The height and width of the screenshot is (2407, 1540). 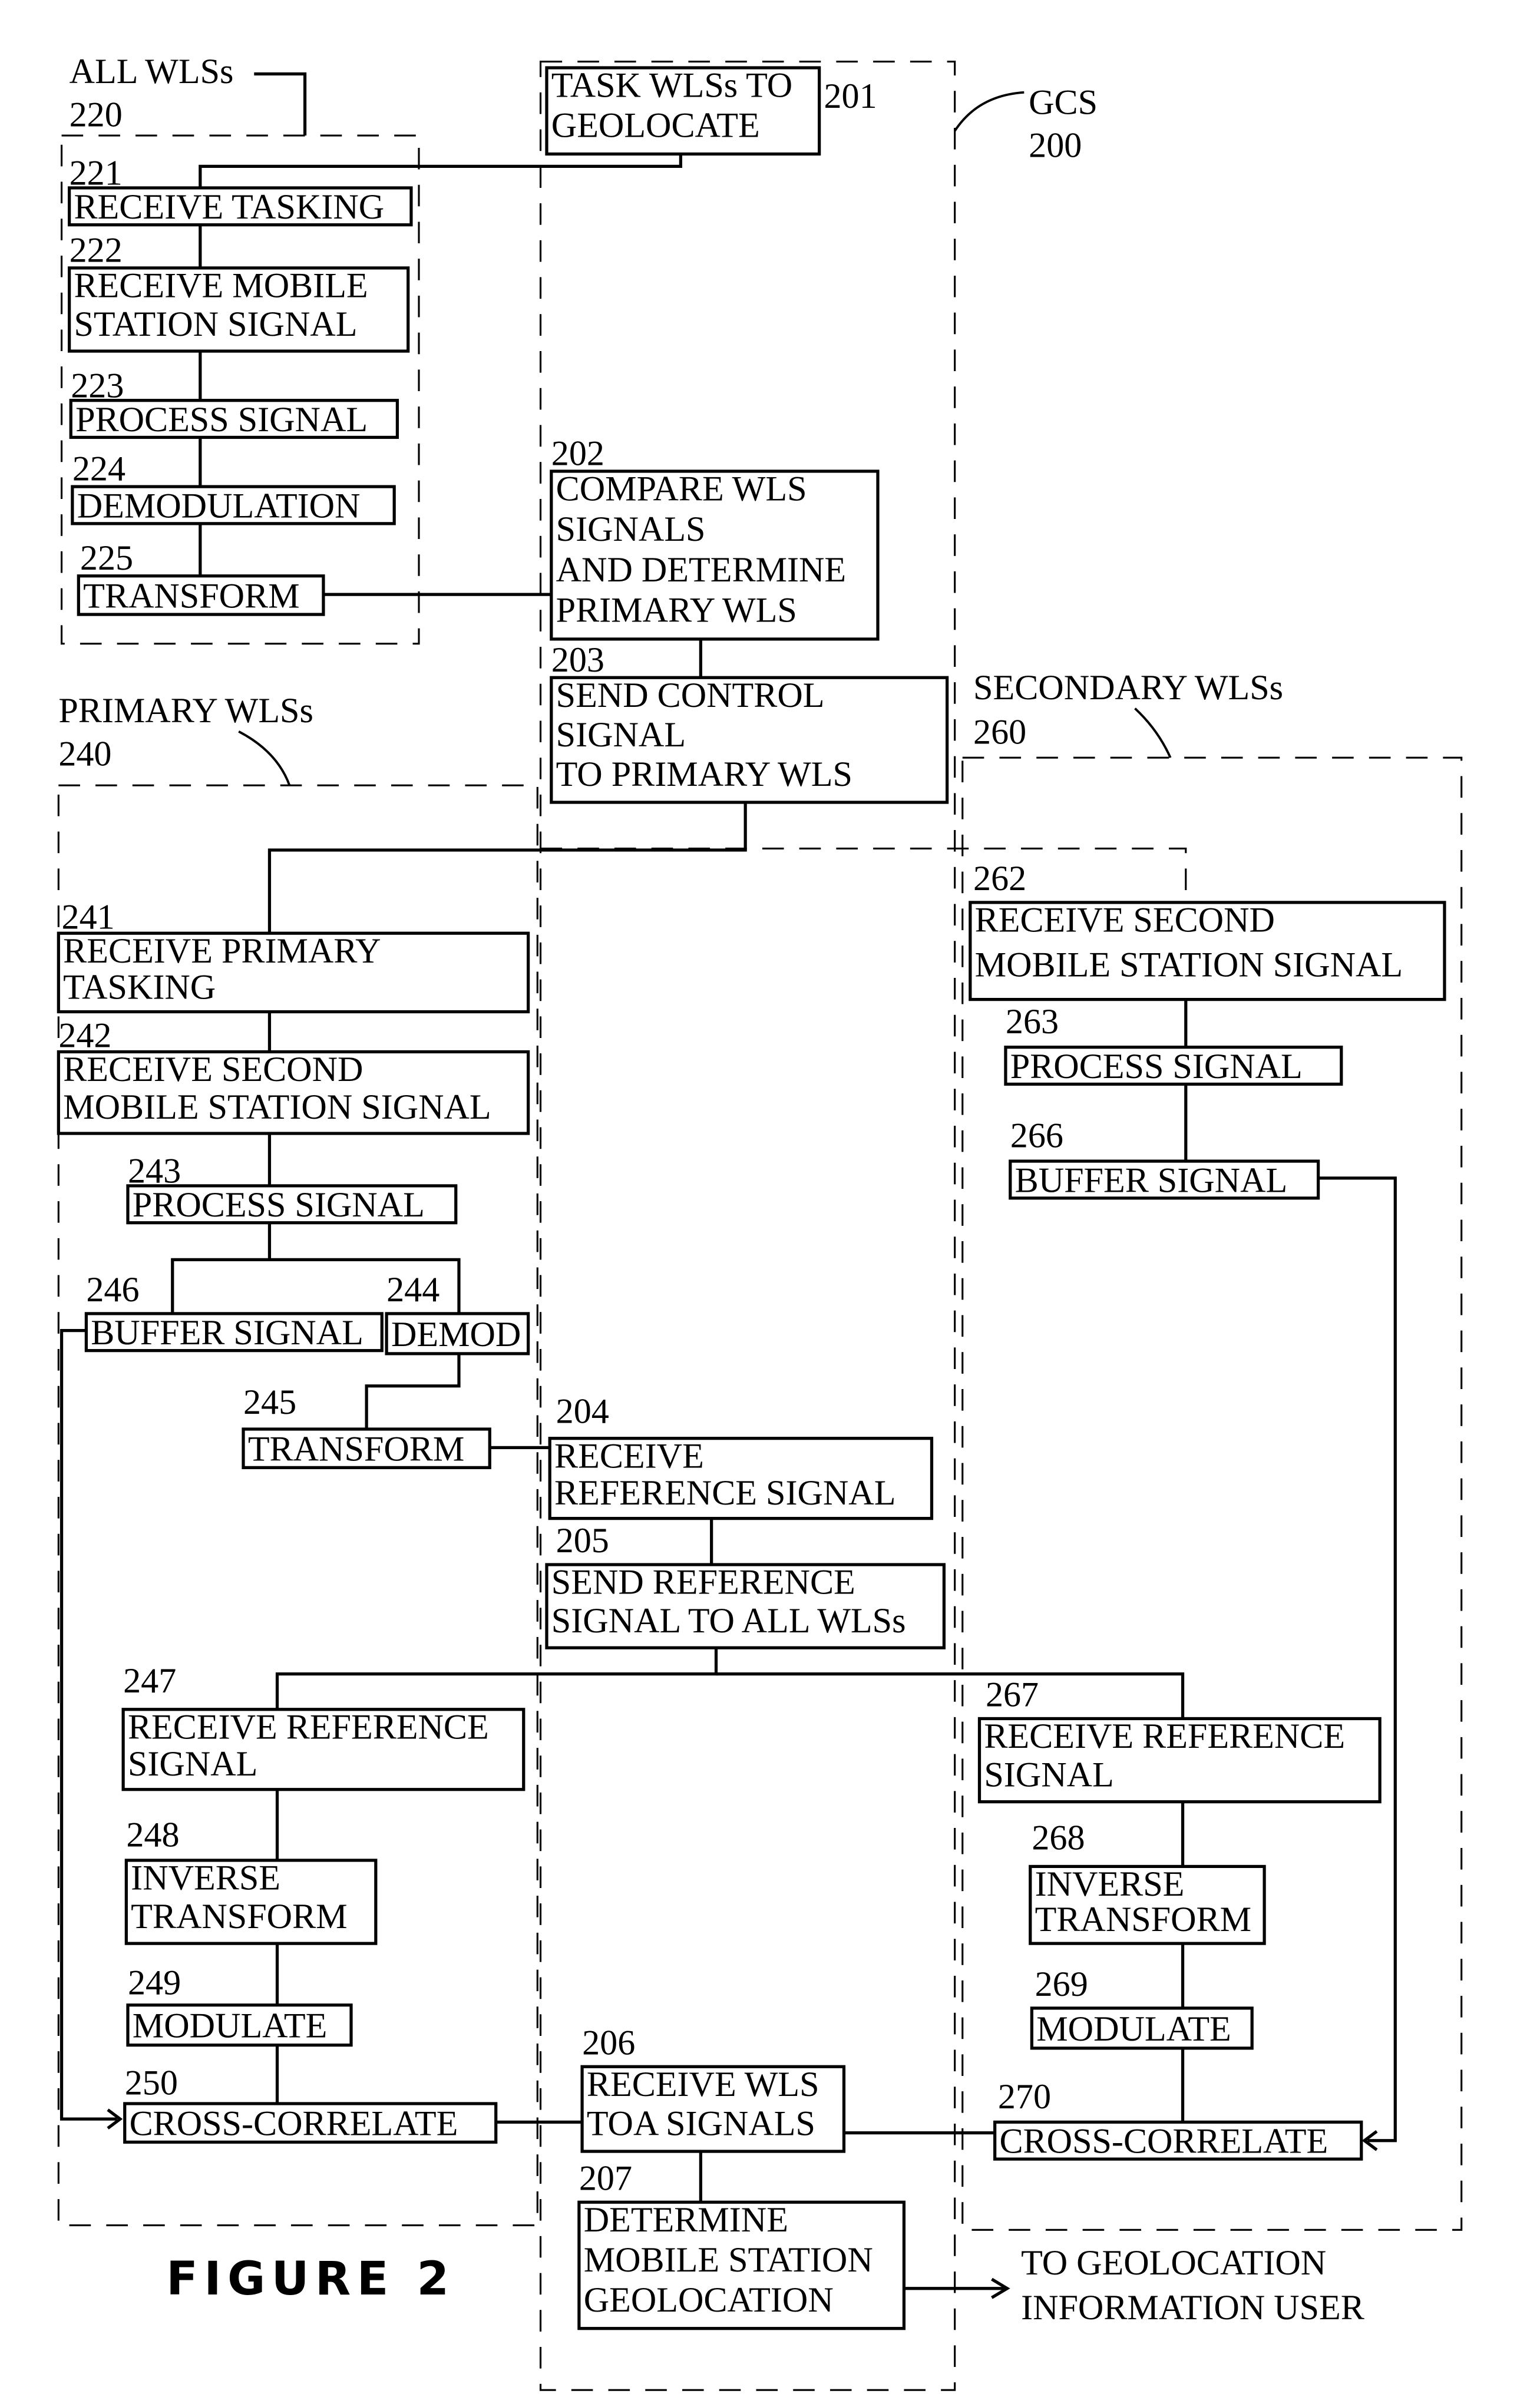 What do you see at coordinates (152, 71) in the screenshot?
I see `all-wls-label: ALL WLSs` at bounding box center [152, 71].